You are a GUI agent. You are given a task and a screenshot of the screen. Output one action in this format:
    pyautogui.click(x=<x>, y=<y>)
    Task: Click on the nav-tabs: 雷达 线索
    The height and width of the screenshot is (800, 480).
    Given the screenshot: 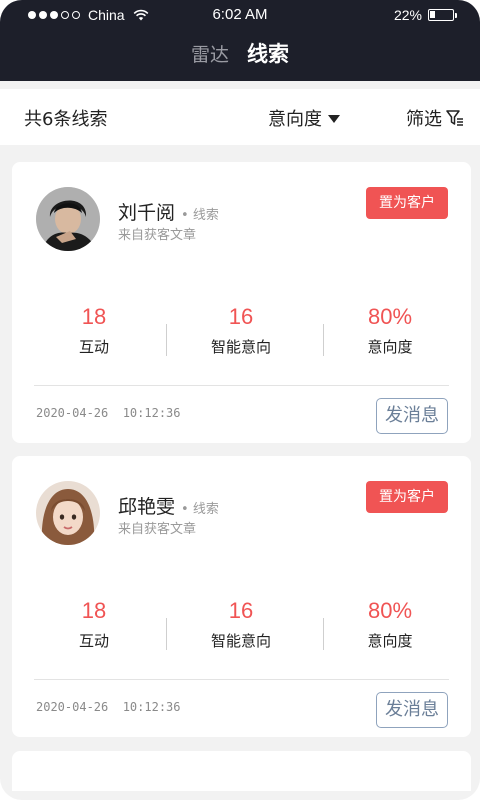 What is the action you would take?
    pyautogui.click(x=240, y=53)
    